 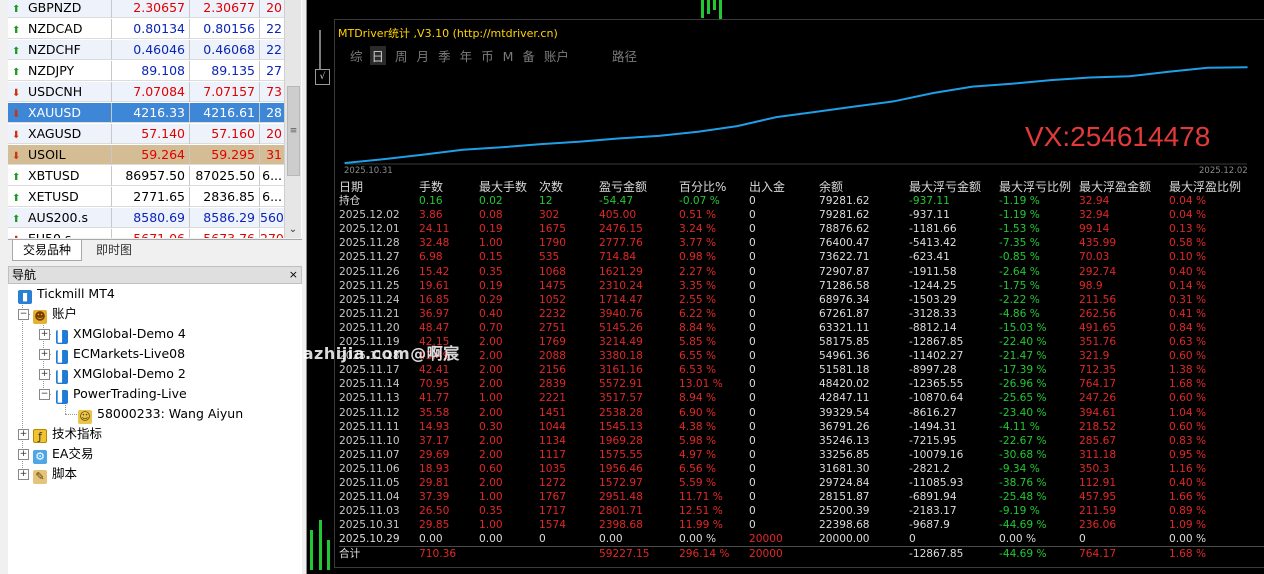 I want to click on table-cell: -22.67 %, so click(x=1023, y=440).